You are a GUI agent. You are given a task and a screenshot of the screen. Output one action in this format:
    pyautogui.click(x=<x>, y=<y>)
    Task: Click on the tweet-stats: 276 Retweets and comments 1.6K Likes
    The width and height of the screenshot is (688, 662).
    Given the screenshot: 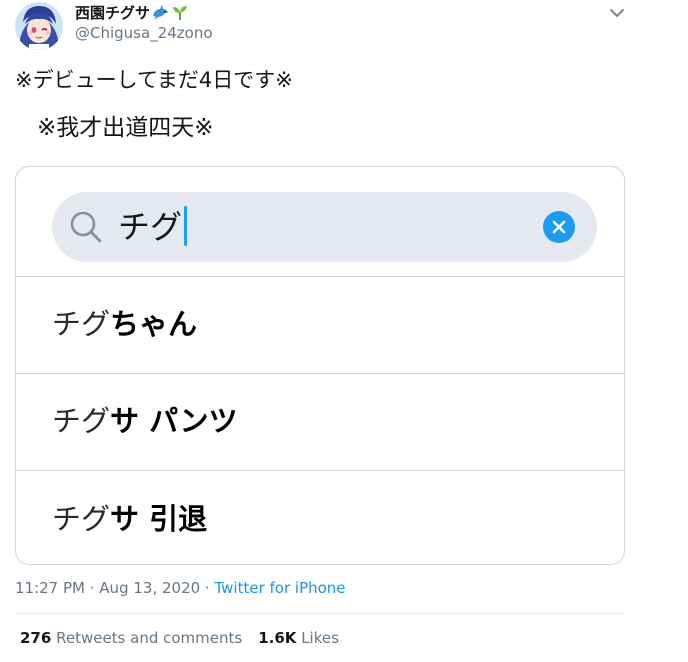 What is the action you would take?
    pyautogui.click(x=179, y=638)
    